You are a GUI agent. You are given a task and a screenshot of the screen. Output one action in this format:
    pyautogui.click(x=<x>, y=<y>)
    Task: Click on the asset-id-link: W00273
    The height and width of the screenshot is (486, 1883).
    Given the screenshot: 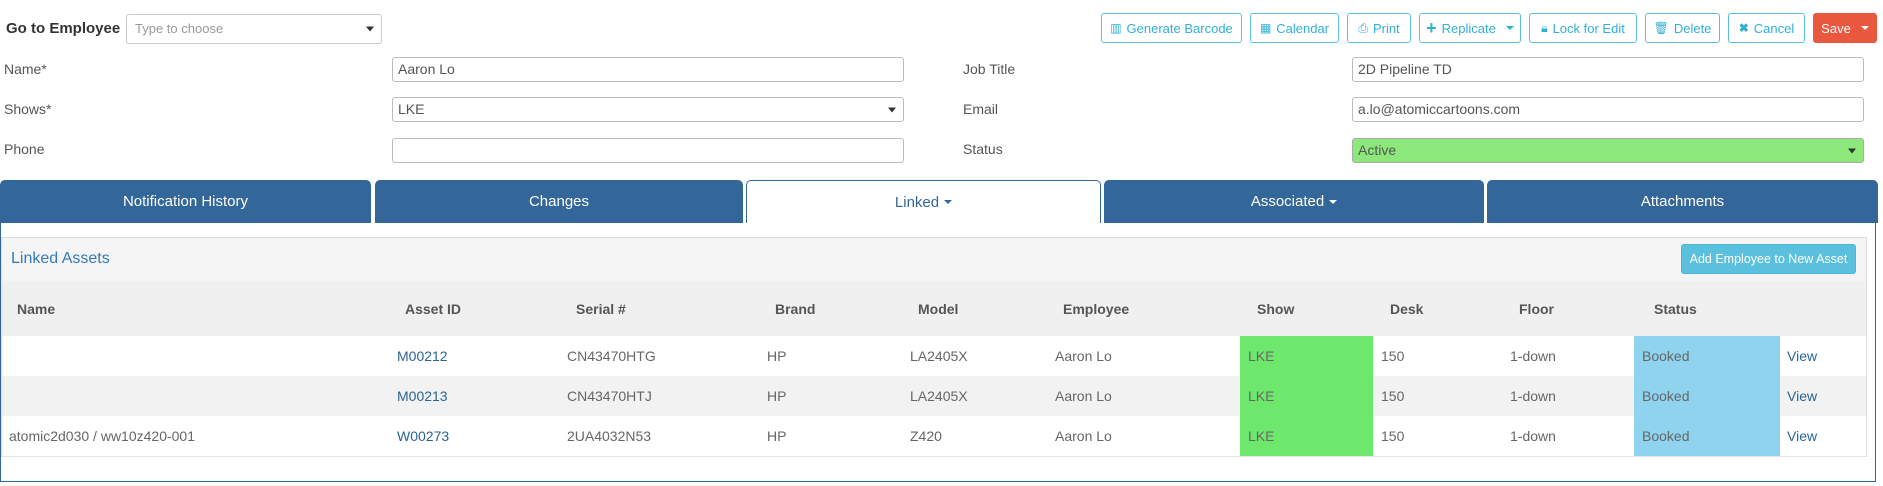 What is the action you would take?
    pyautogui.click(x=423, y=436)
    